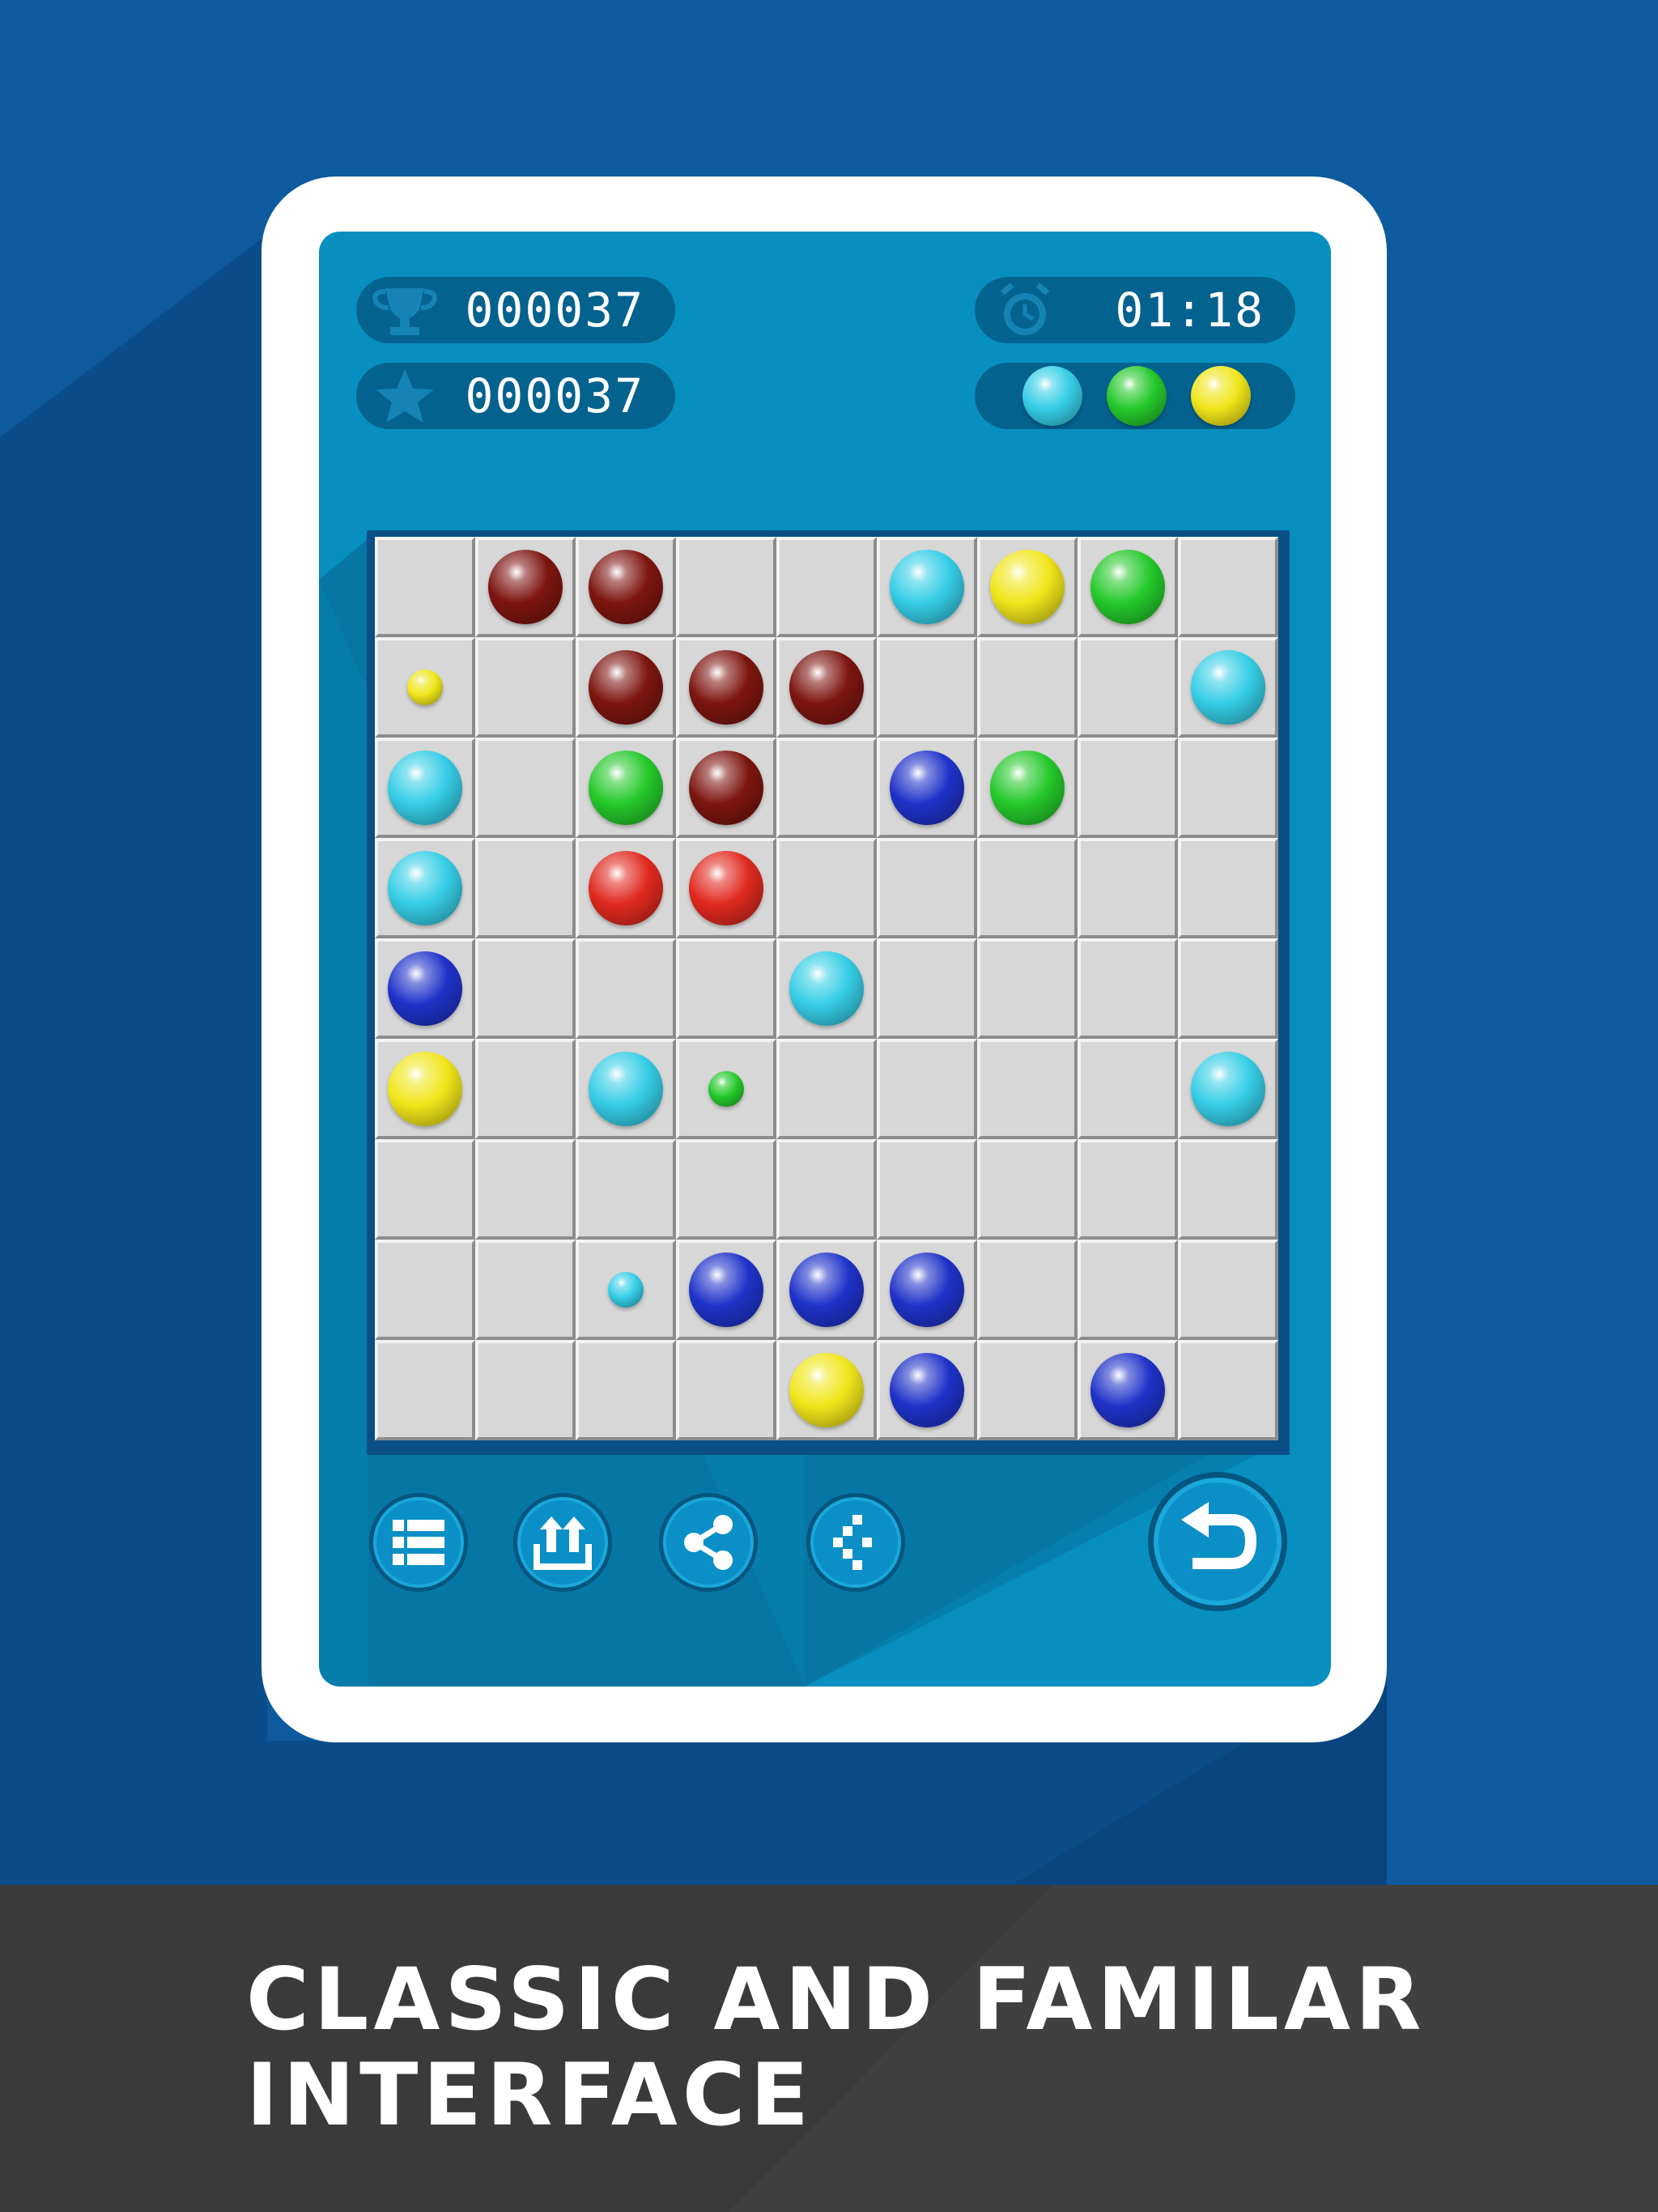 The height and width of the screenshot is (2212, 1658). What do you see at coordinates (418, 1542) in the screenshot?
I see `menu-button` at bounding box center [418, 1542].